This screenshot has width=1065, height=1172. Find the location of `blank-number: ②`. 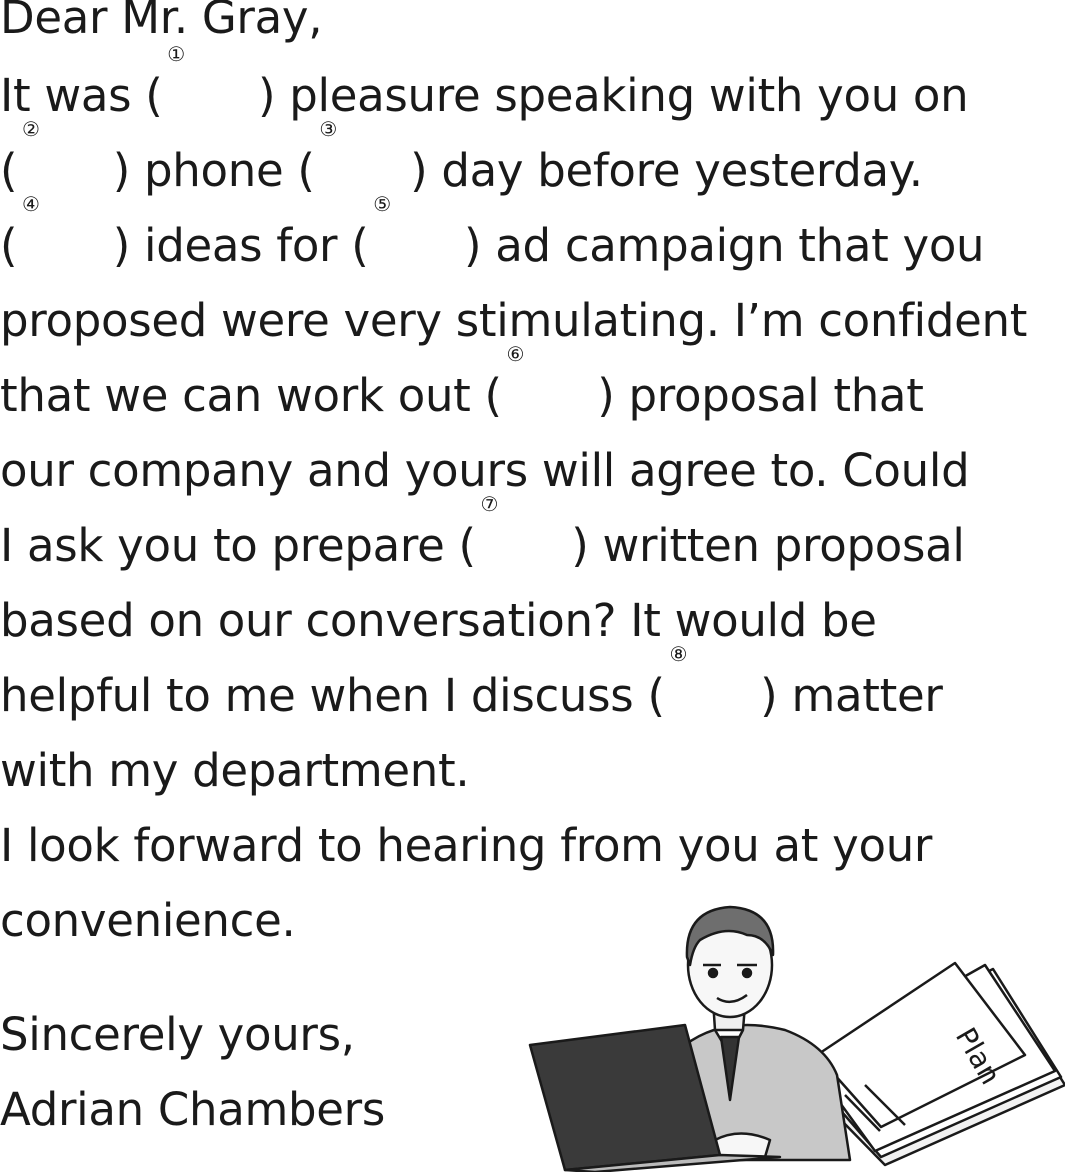

blank-number: ② is located at coordinates (31, 129).